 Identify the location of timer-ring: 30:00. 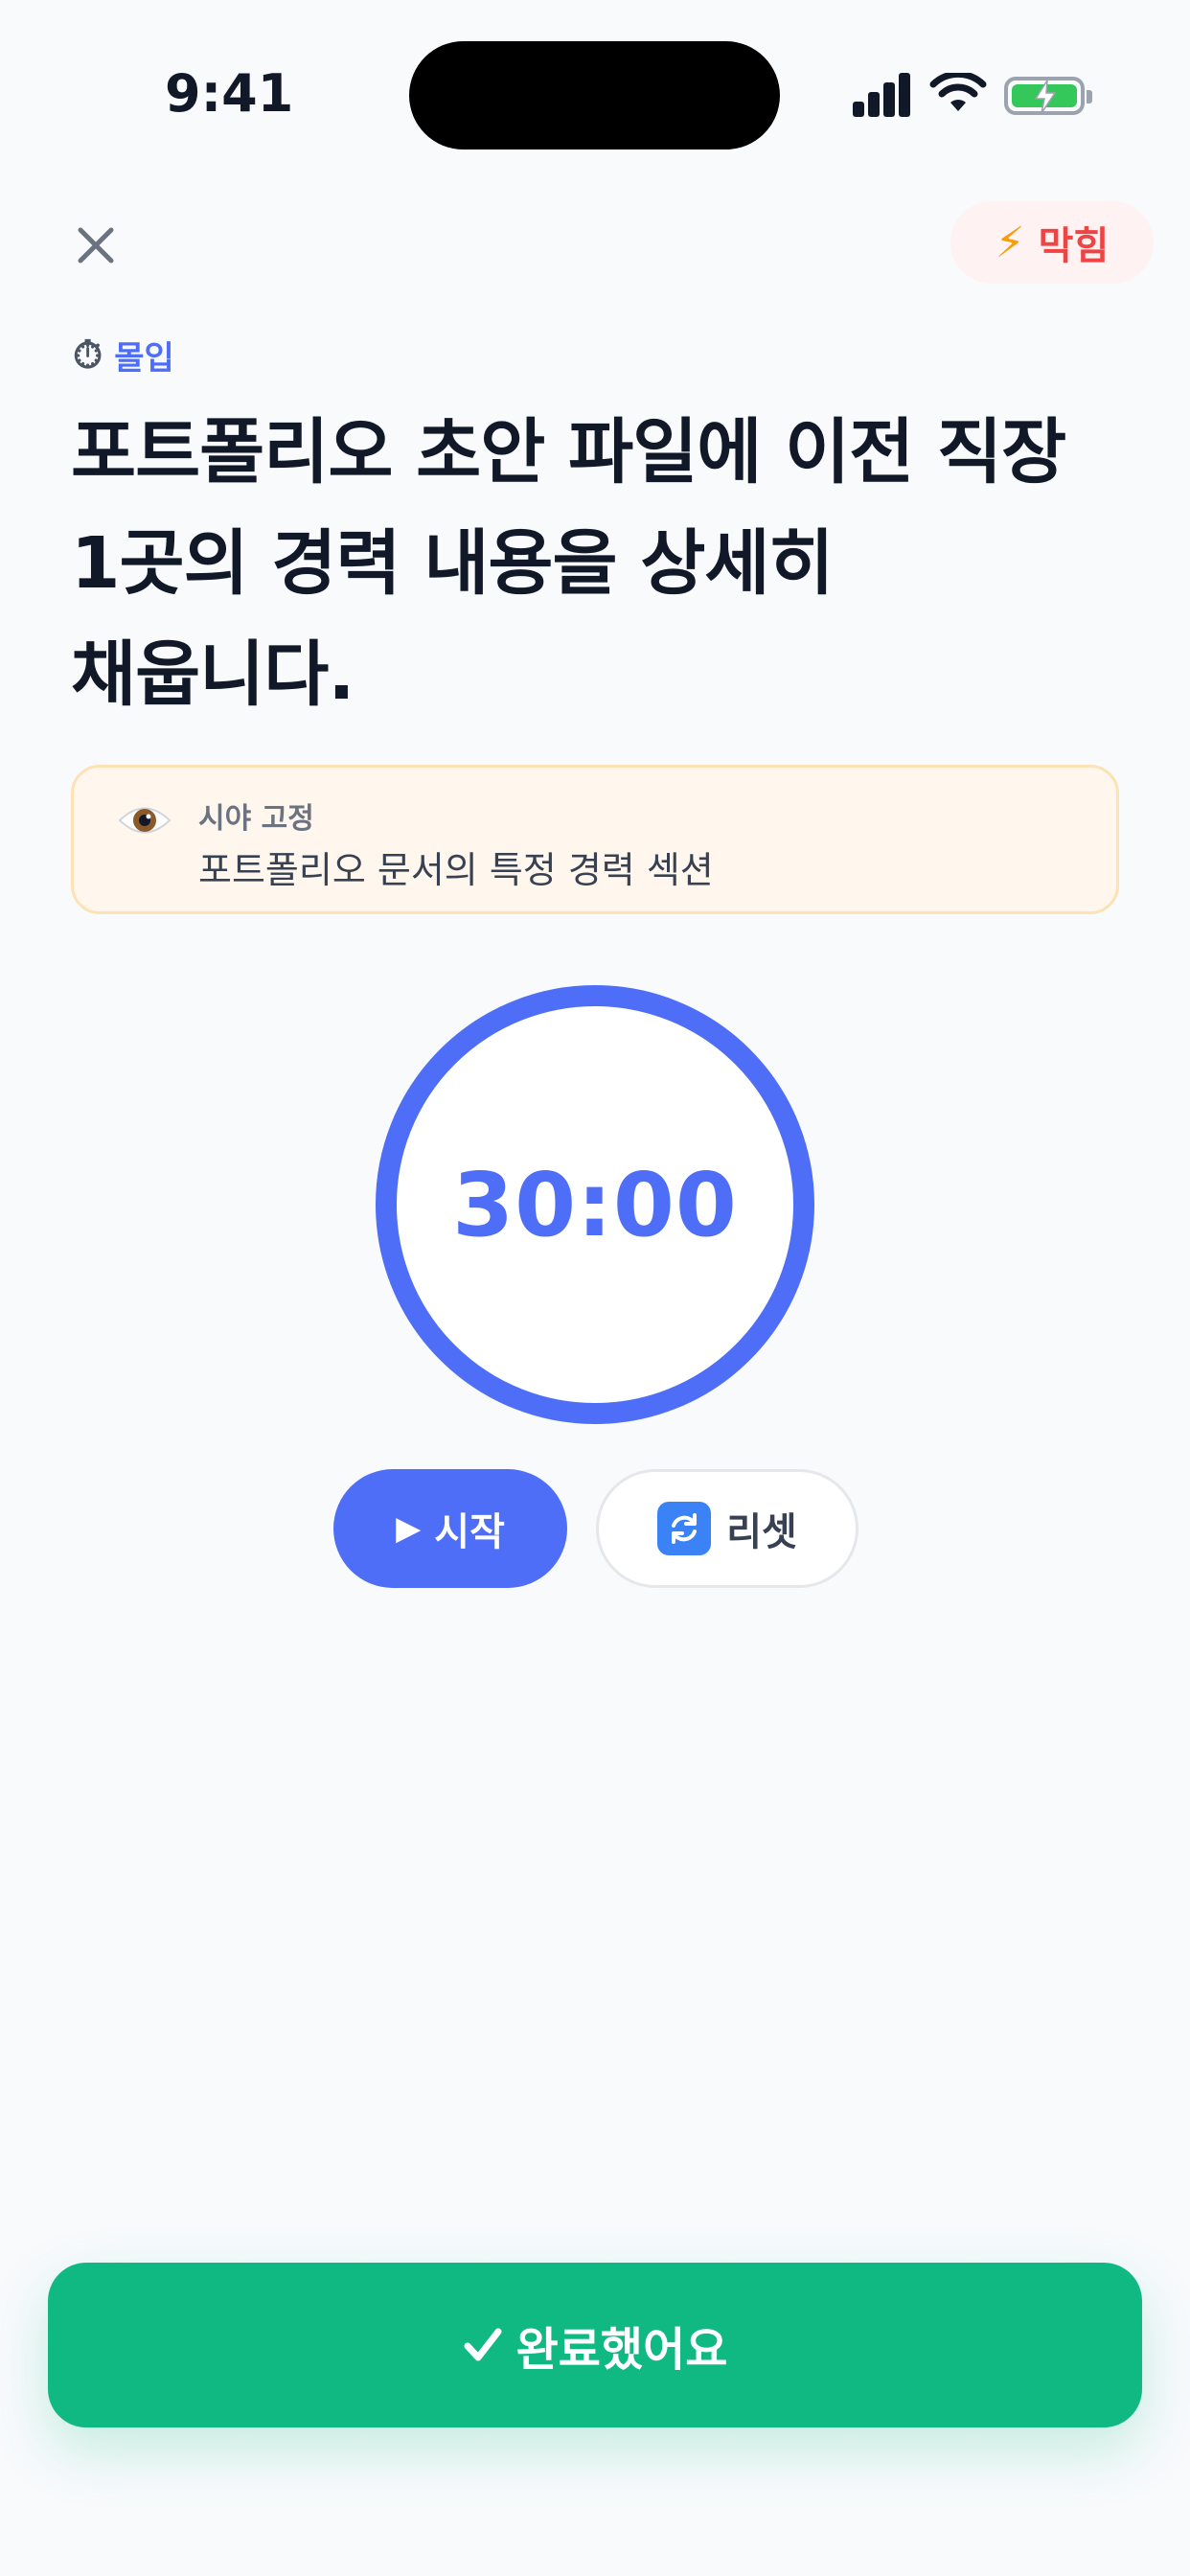
(595, 1204).